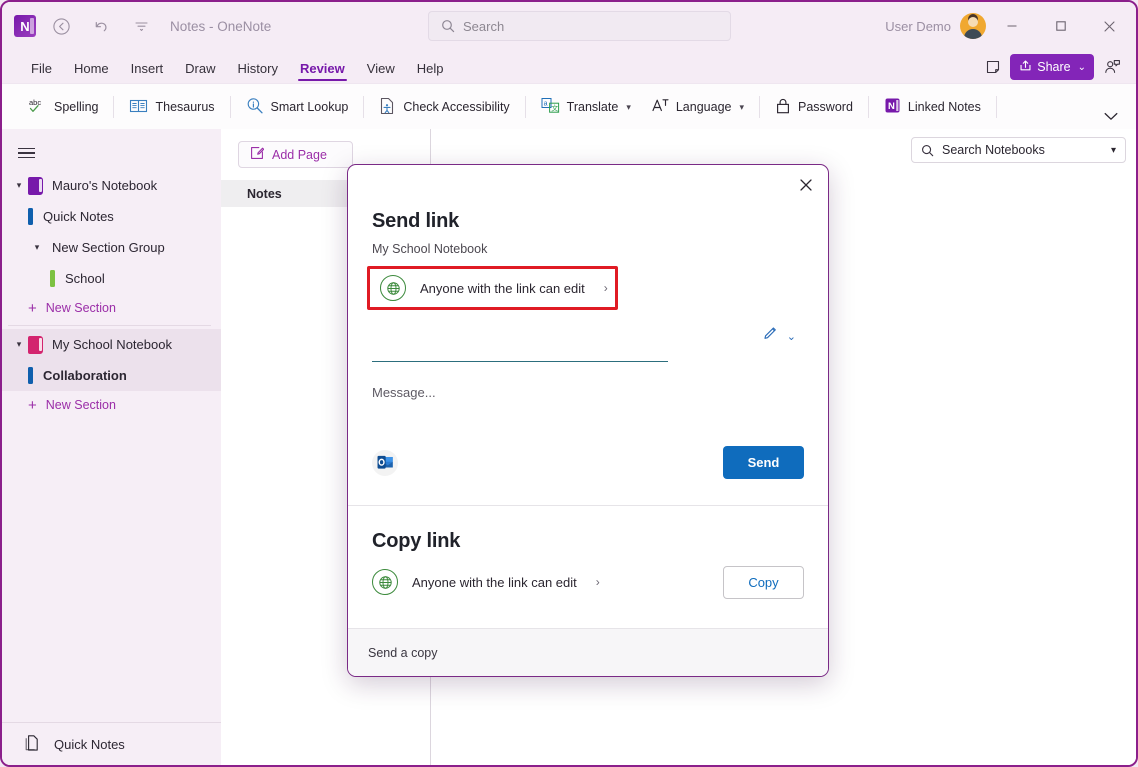 The image size is (1138, 767). I want to click on chevron-right-icon: ›, so click(597, 582).